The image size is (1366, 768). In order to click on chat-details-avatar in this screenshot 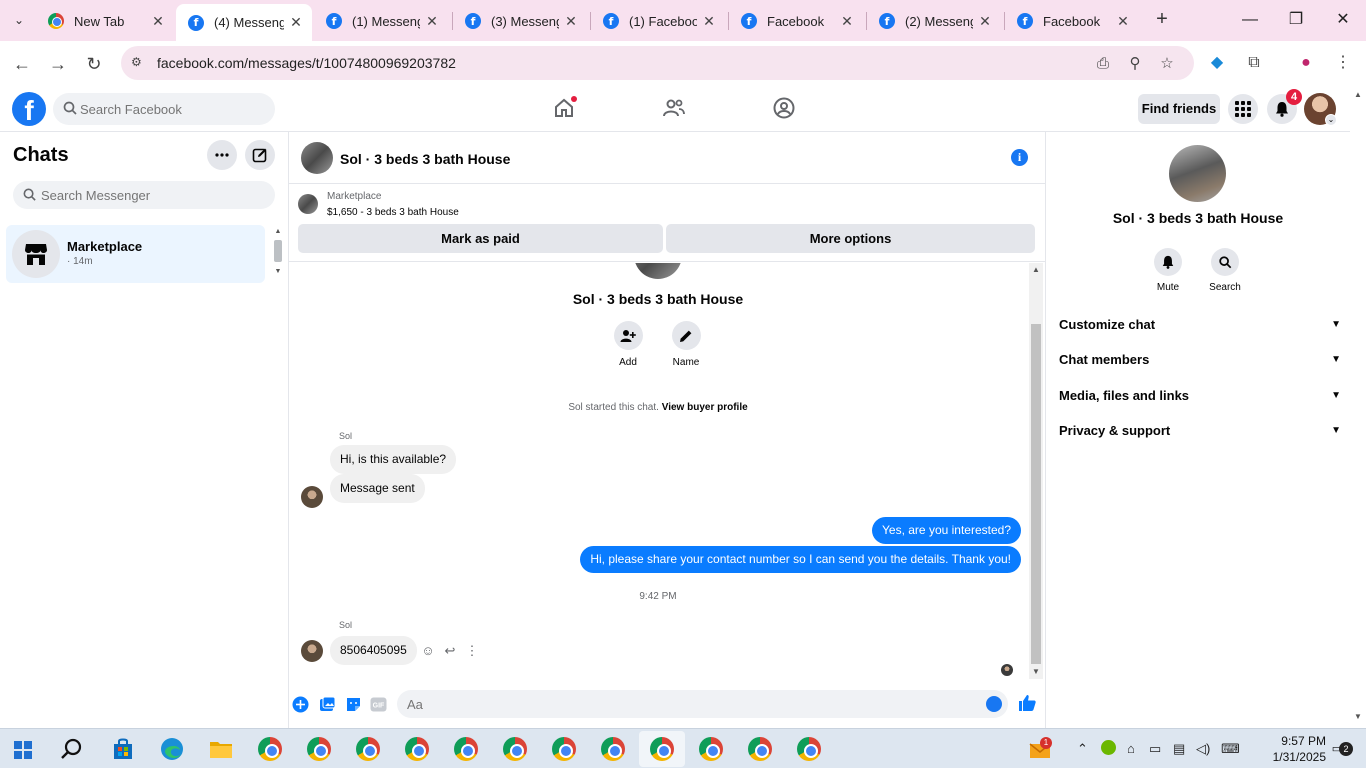, I will do `click(1197, 173)`.